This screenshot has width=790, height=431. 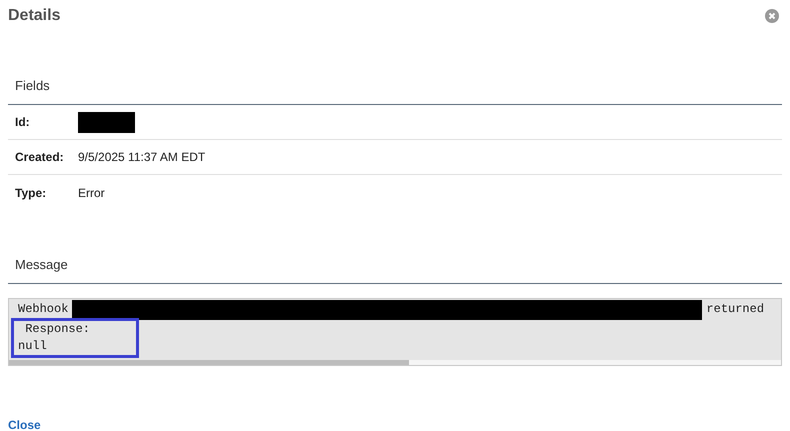 What do you see at coordinates (31, 193) in the screenshot?
I see `field-label: Type:` at bounding box center [31, 193].